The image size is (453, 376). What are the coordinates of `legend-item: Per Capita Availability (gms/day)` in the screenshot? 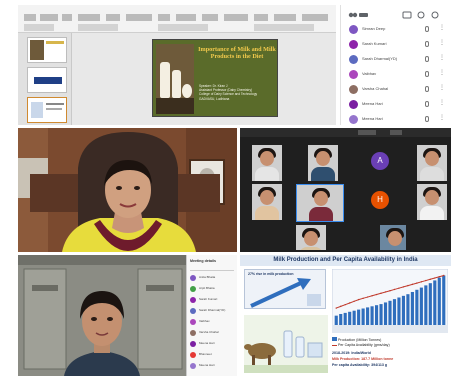 It's located at (361, 345).